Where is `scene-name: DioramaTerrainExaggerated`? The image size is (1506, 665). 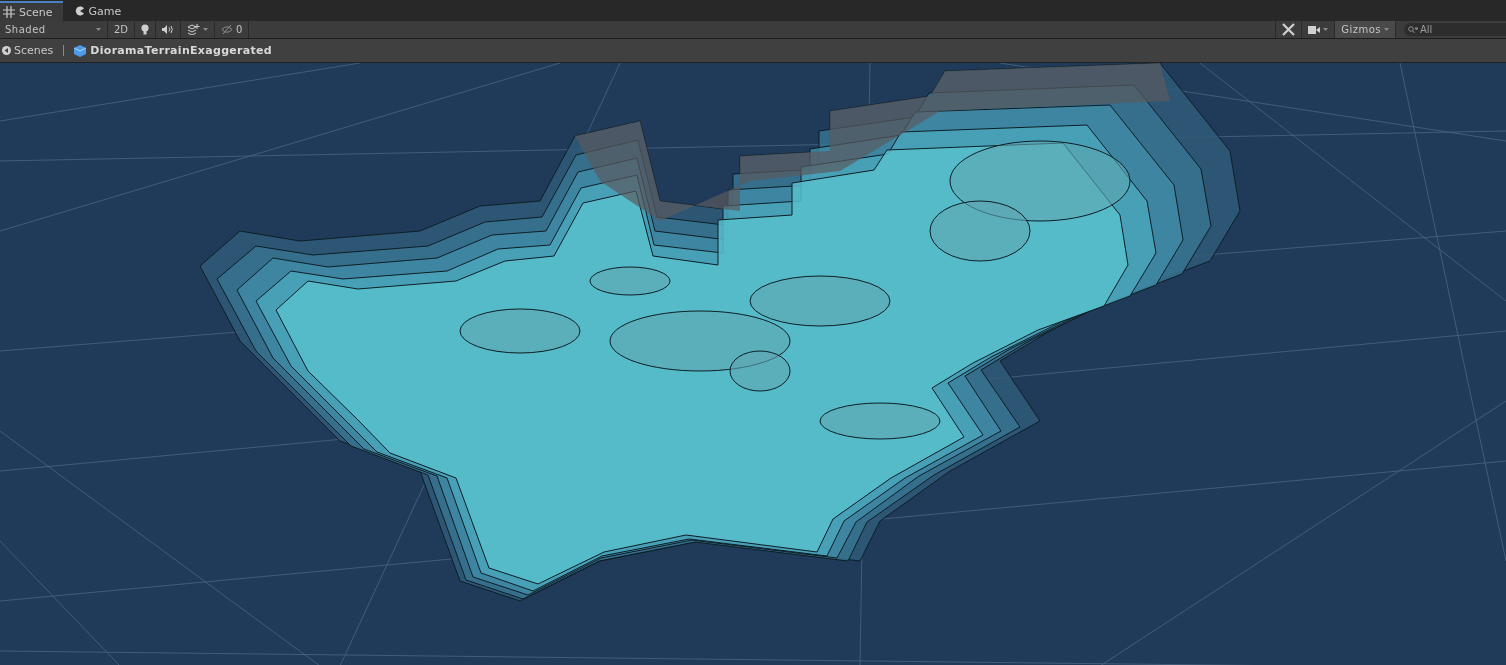
scene-name: DioramaTerrainExaggerated is located at coordinates (181, 50).